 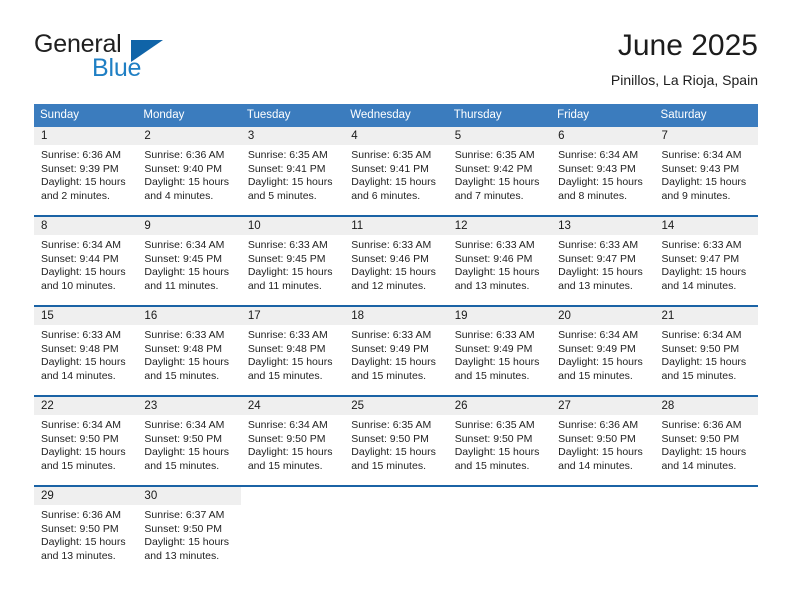 I want to click on day-number: 12, so click(x=499, y=226).